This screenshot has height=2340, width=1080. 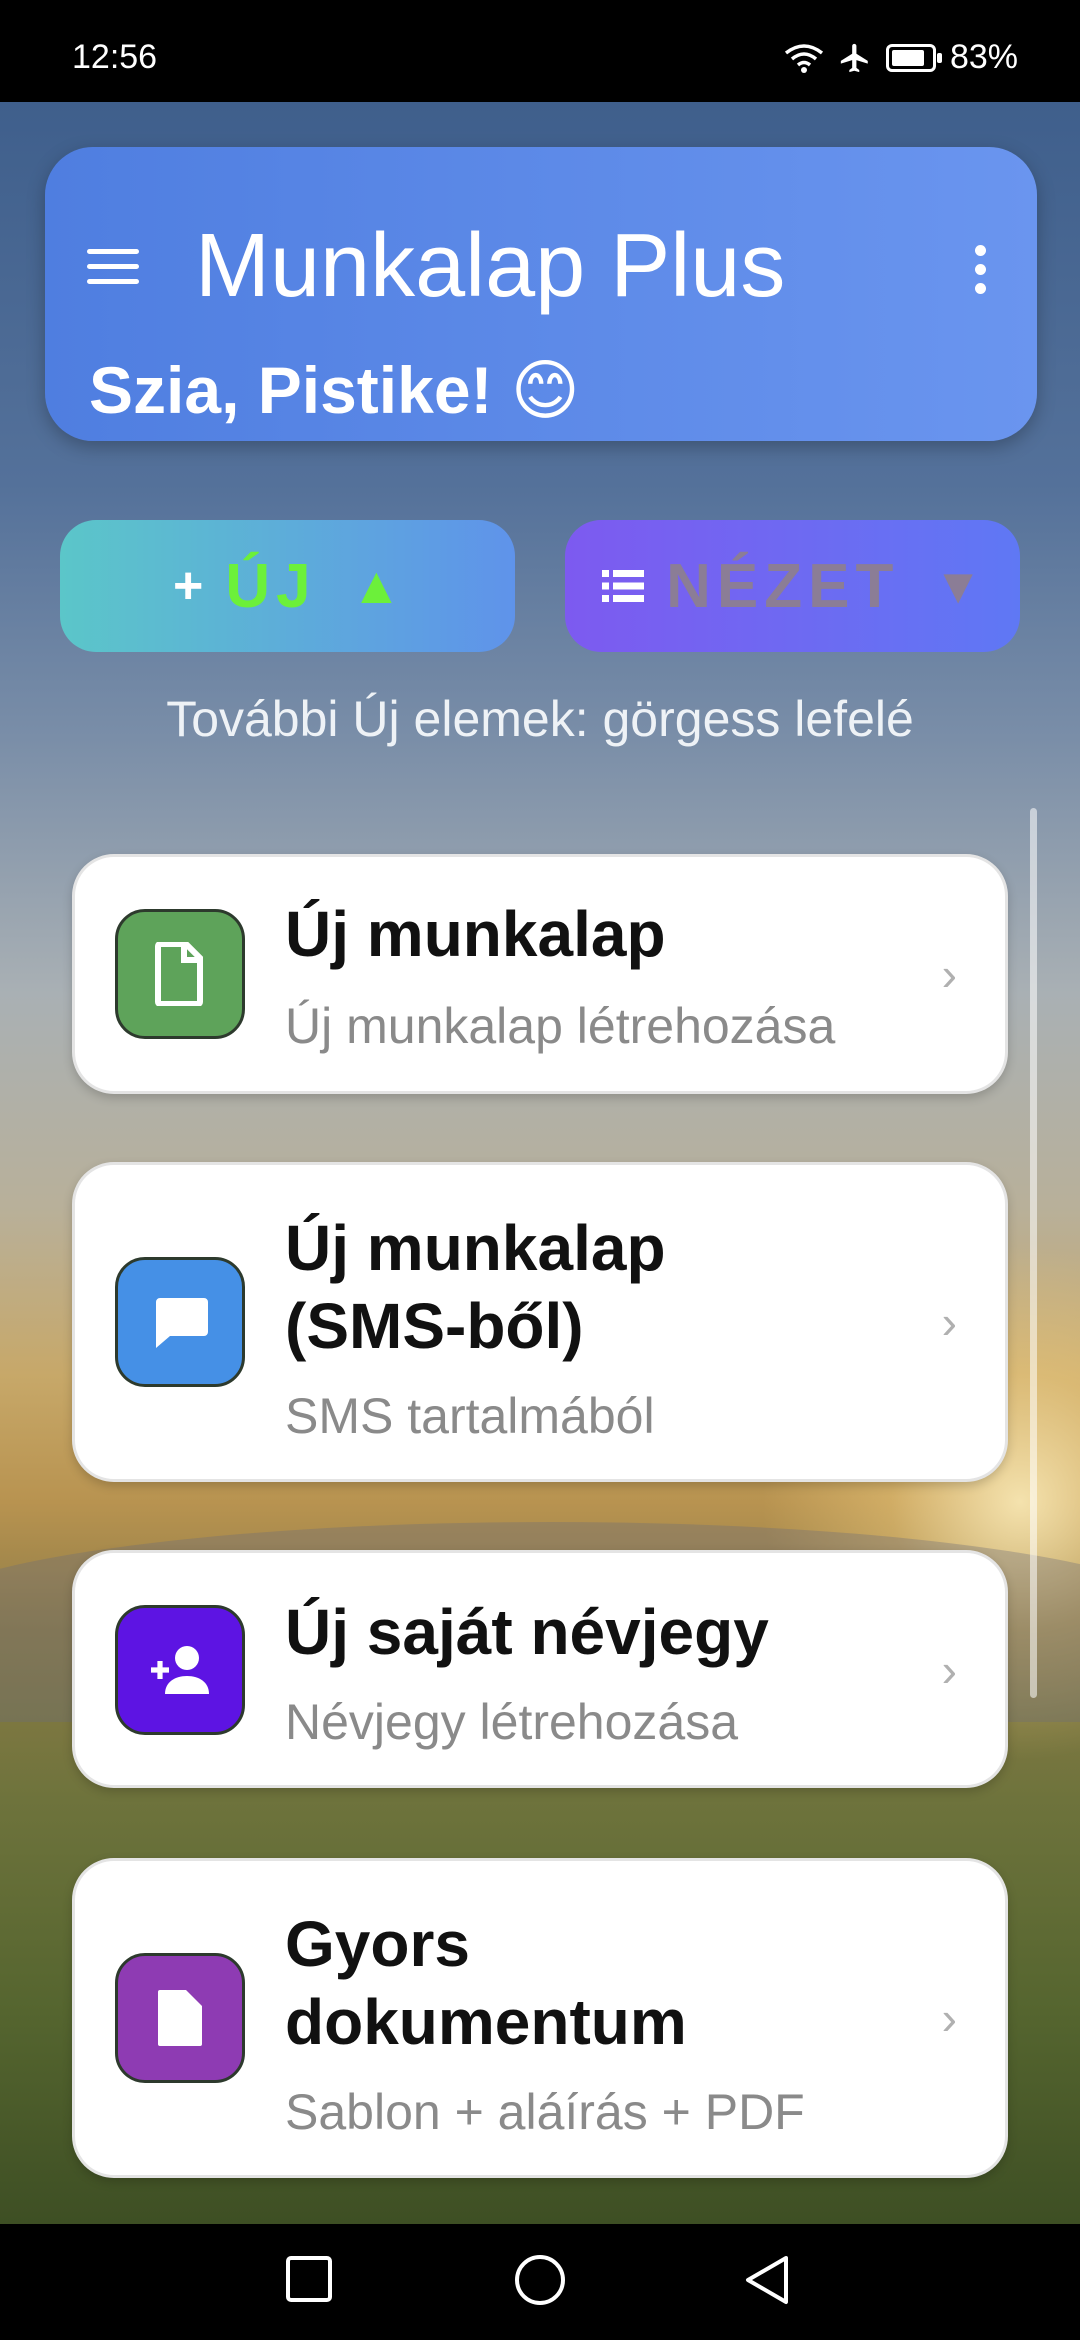 What do you see at coordinates (475, 1287) in the screenshot?
I see `item-title: Új munkalap (SMS-ből)` at bounding box center [475, 1287].